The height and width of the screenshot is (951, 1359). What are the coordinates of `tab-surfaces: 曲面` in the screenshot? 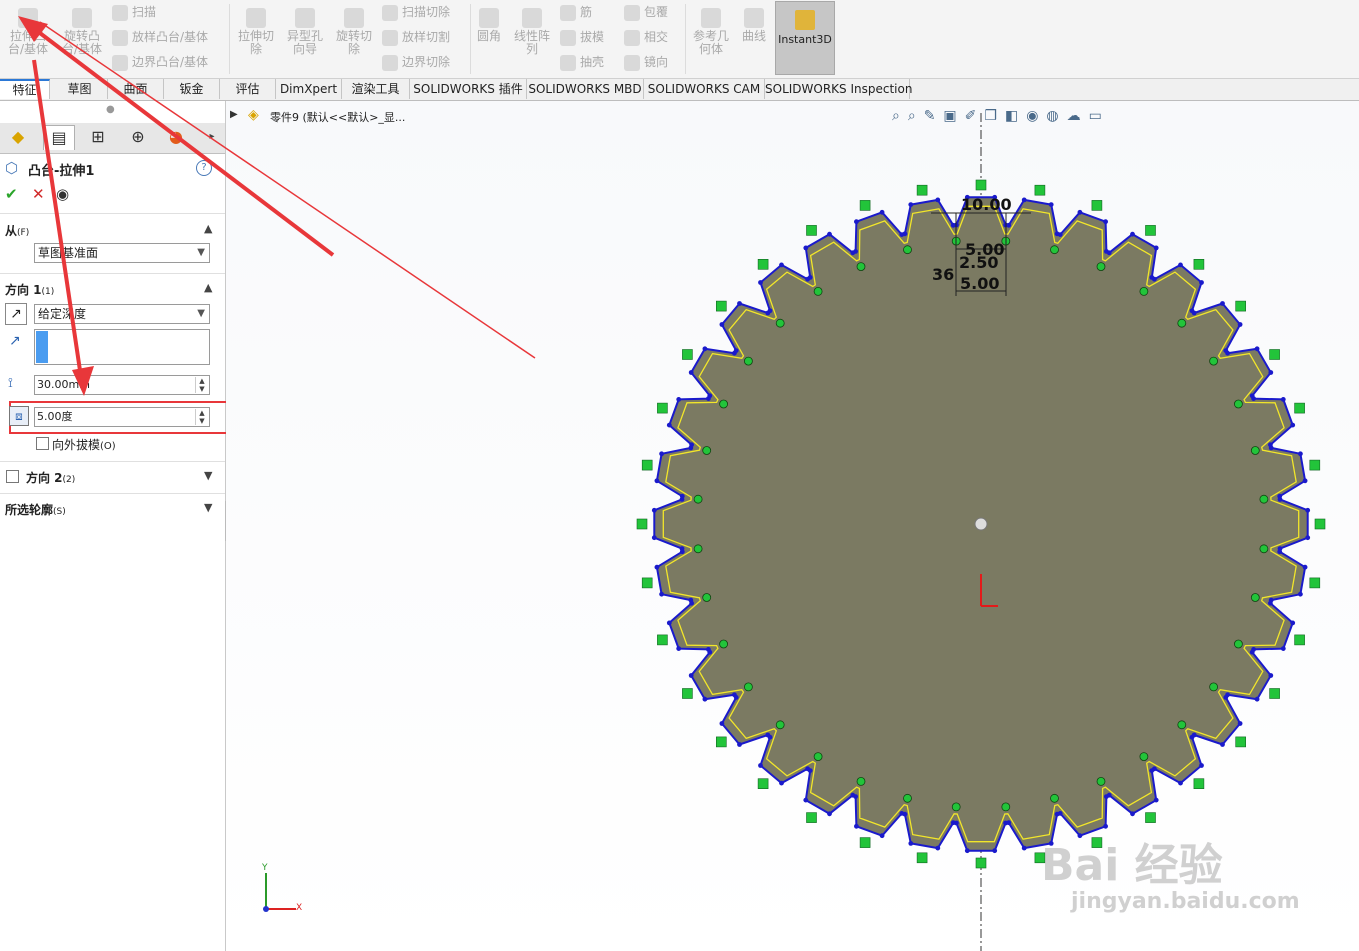 It's located at (136, 89).